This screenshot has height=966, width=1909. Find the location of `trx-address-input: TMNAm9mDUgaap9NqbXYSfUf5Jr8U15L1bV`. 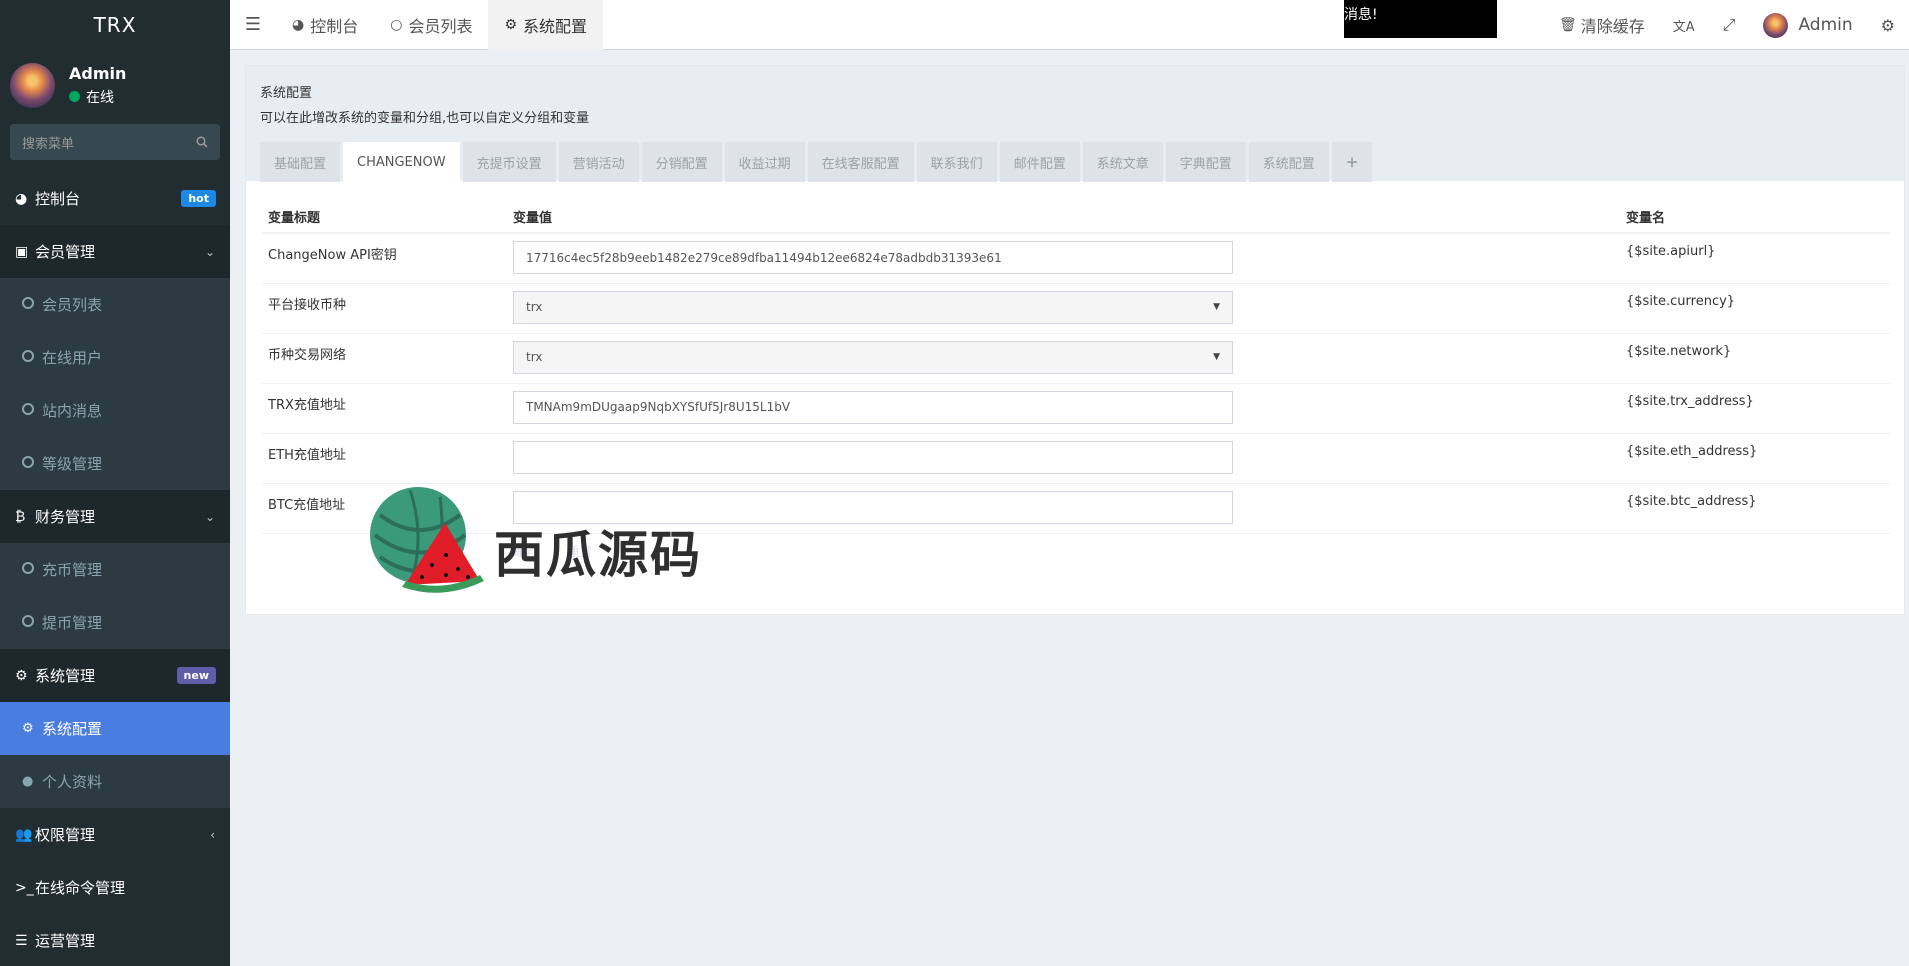

trx-address-input: TMNAm9mDUgaap9NqbXYSfUf5Jr8U15L1bV is located at coordinates (873, 407).